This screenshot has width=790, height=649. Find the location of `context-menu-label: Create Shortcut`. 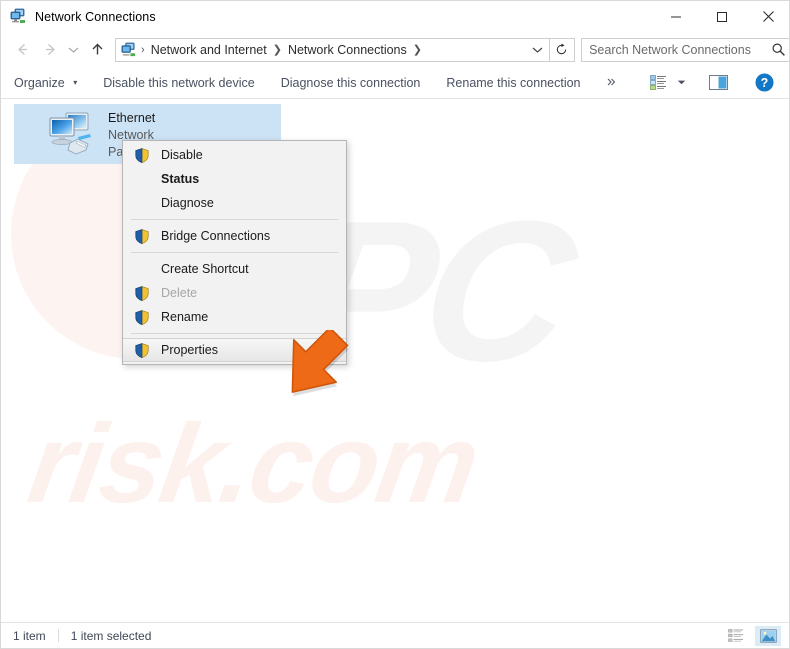

context-menu-label: Create Shortcut is located at coordinates (205, 269).